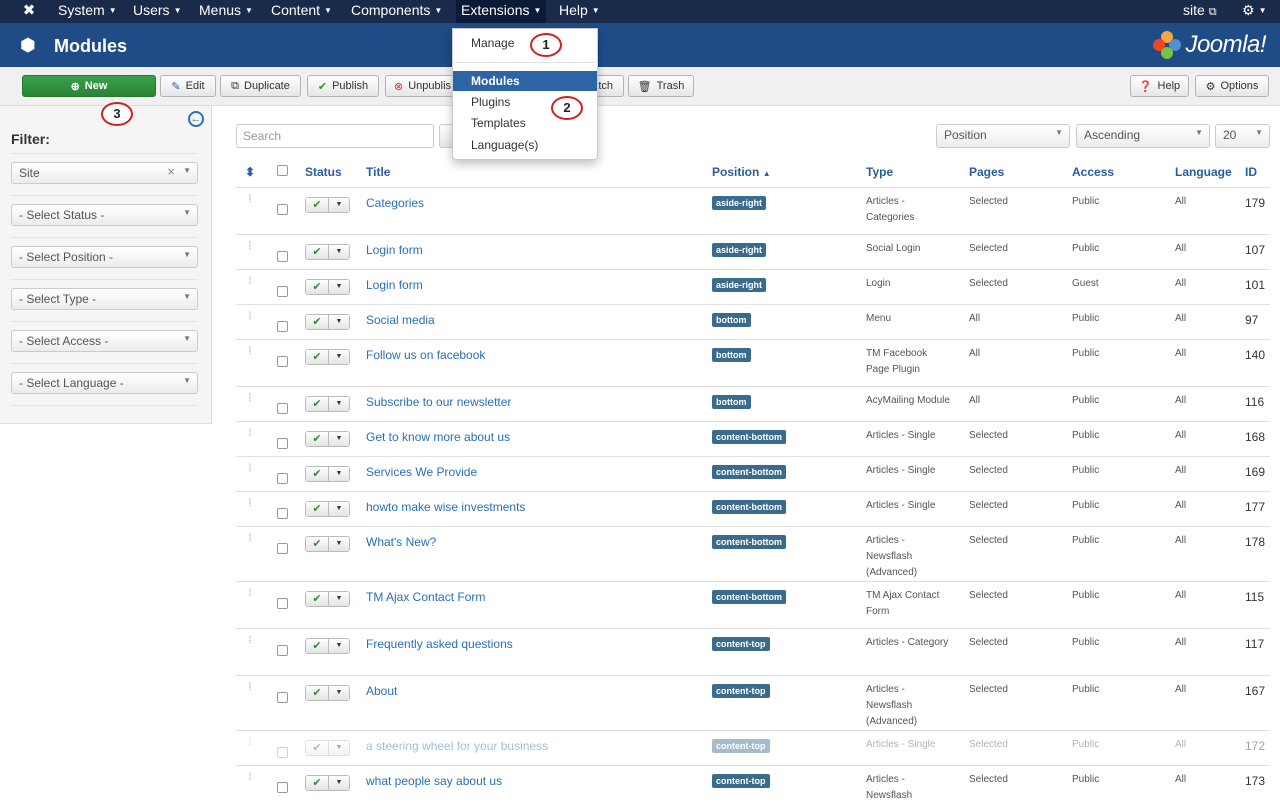 The width and height of the screenshot is (1280, 812). I want to click on edit-button: ✎ Edit, so click(188, 86).